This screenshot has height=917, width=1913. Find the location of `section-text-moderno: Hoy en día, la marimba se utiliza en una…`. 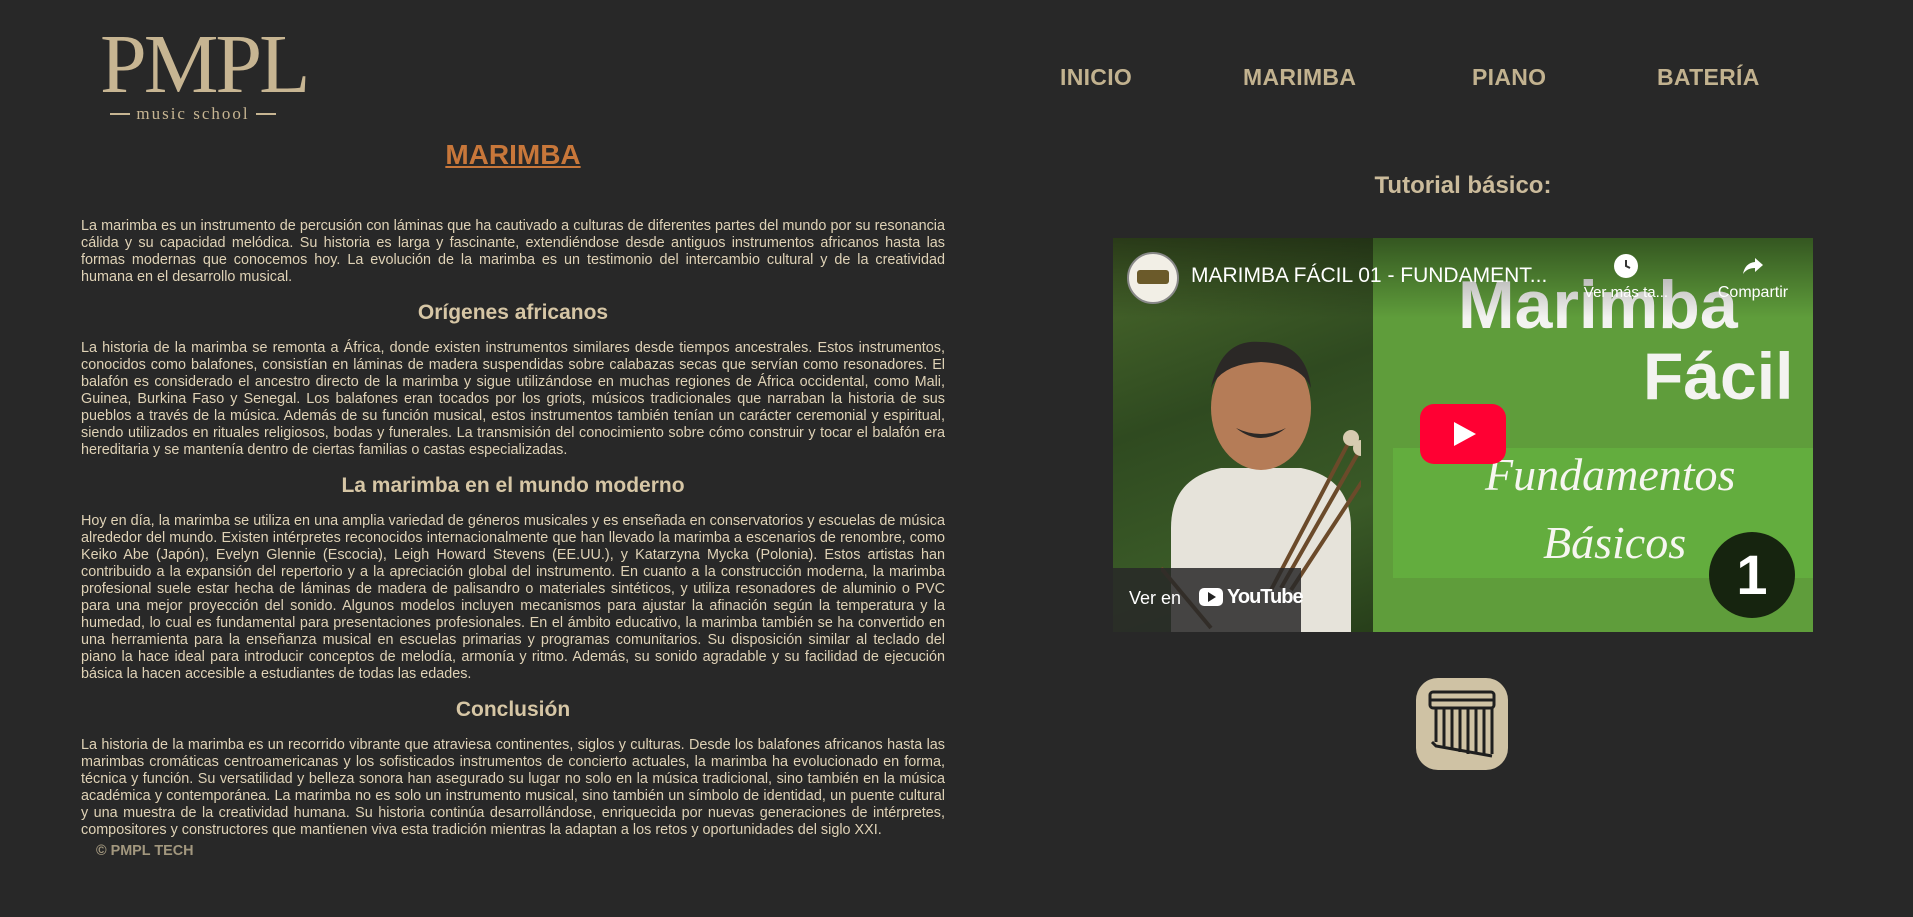

section-text-moderno: Hoy en día, la marimba se utiliza en una… is located at coordinates (513, 597).